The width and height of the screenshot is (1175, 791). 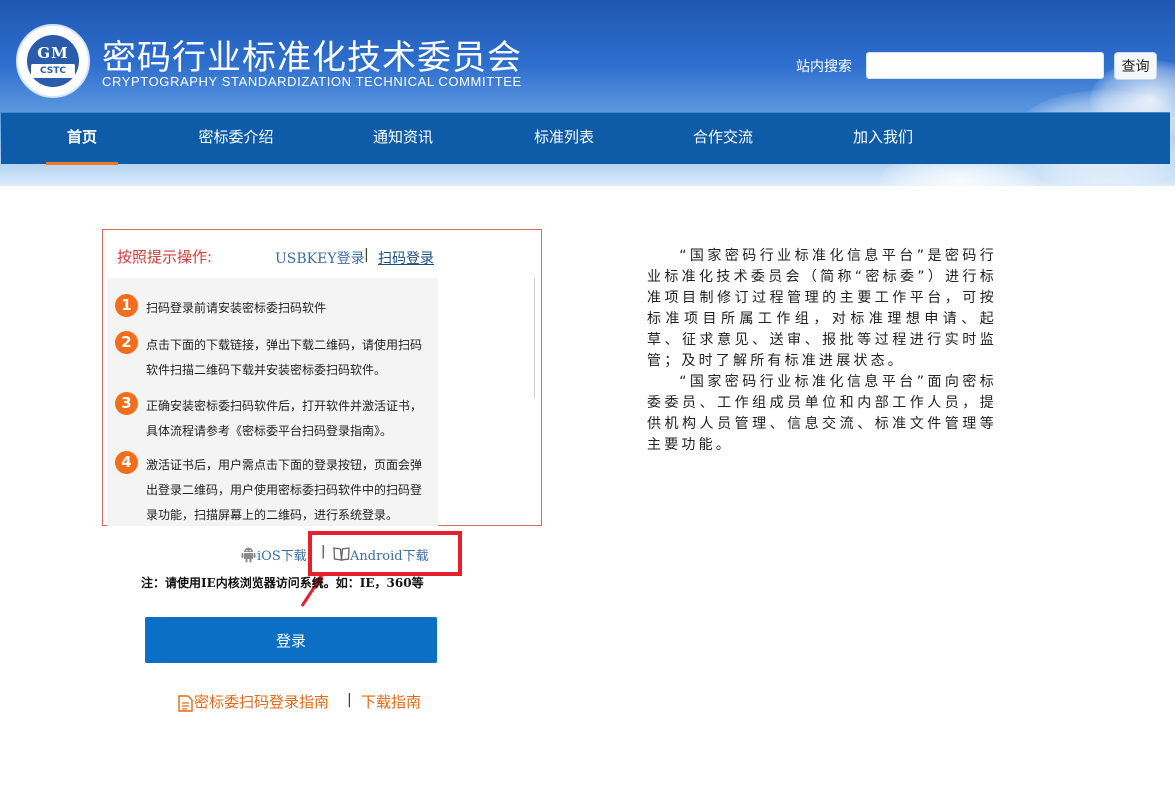 I want to click on android-robot-icon, so click(x=248, y=555).